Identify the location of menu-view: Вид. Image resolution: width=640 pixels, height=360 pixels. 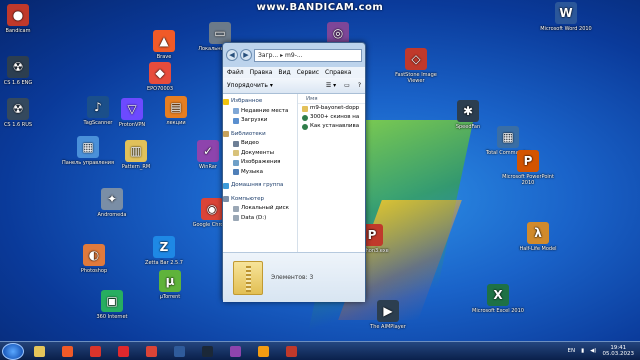
(284, 72).